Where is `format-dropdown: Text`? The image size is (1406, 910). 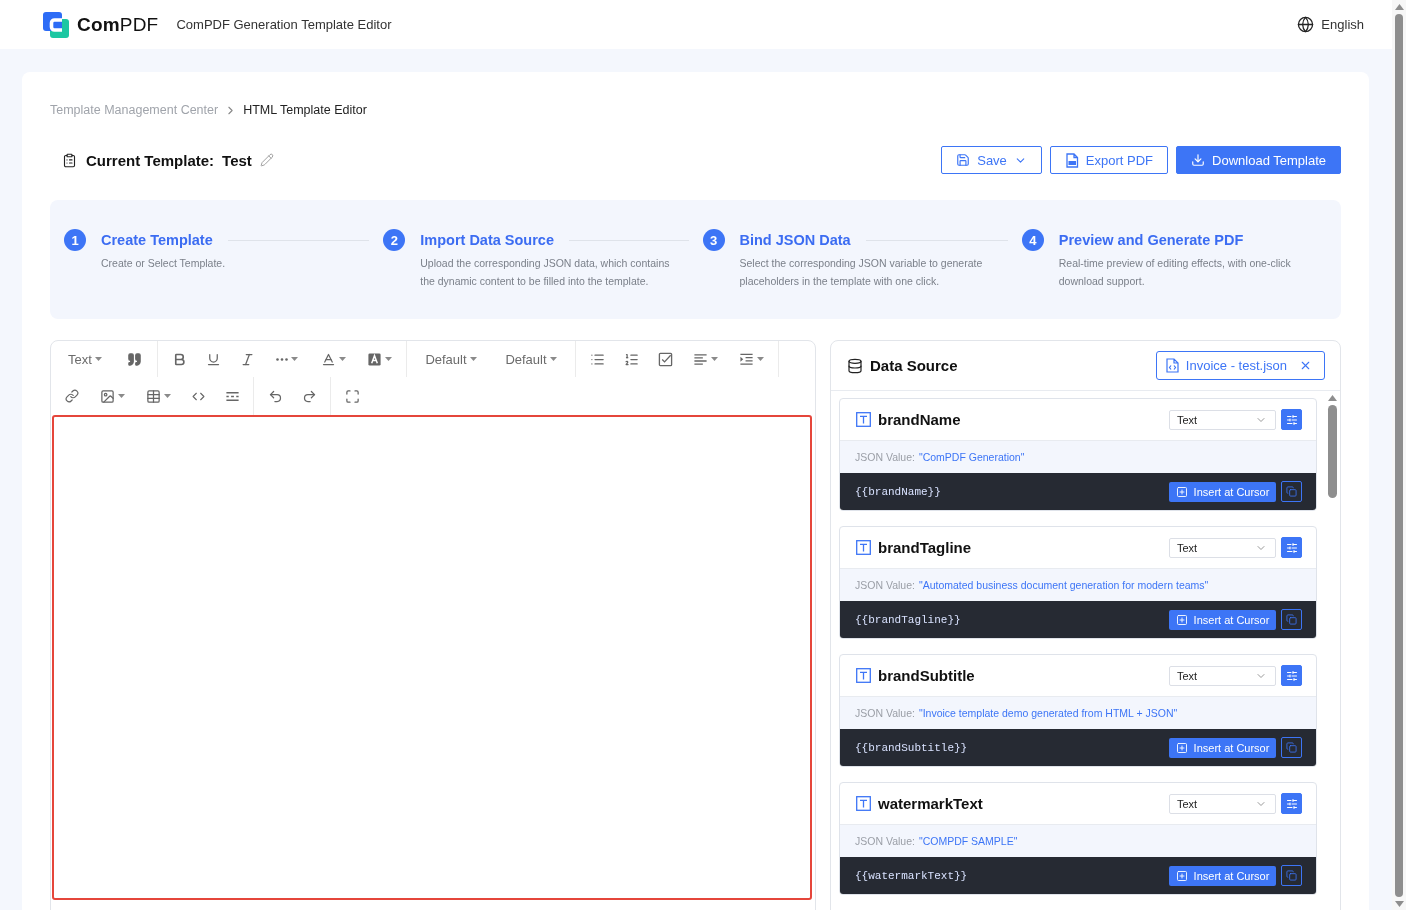
format-dropdown: Text is located at coordinates (85, 359).